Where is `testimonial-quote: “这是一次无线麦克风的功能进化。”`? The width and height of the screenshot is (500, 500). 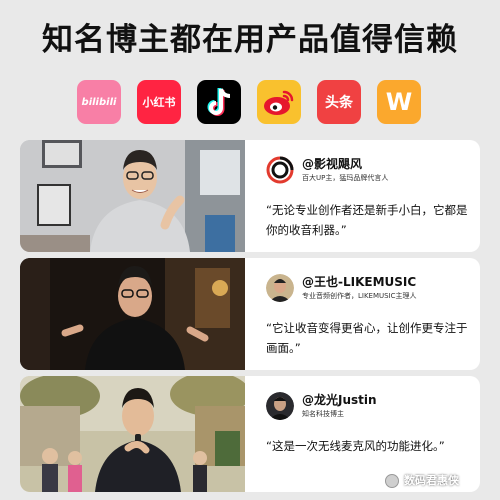
testimonial-quote: “这是一次无线麦克风的功能进化。” is located at coordinates (355, 446).